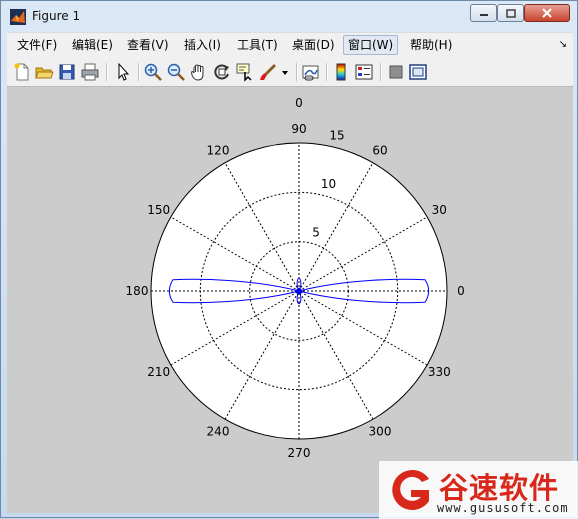 This screenshot has height=519, width=578. I want to click on colorbar-icon, so click(342, 72).